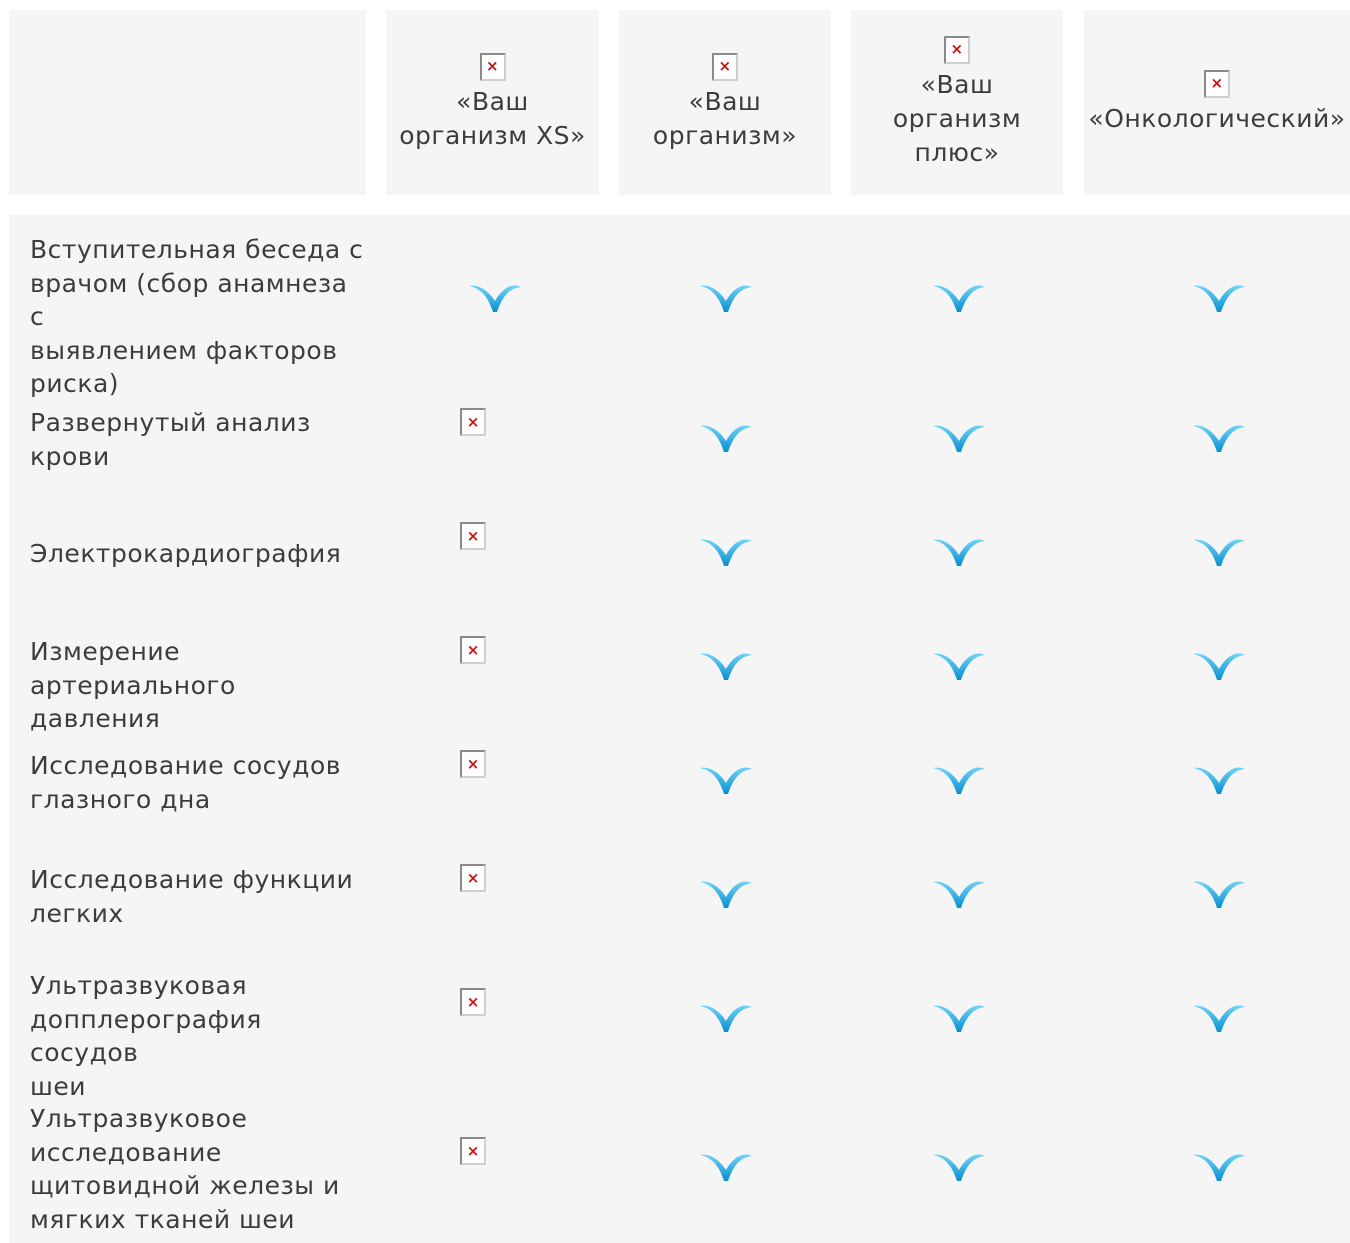 The height and width of the screenshot is (1243, 1350). What do you see at coordinates (492, 118) in the screenshot?
I see `plan-title: «Ваш организм XS»` at bounding box center [492, 118].